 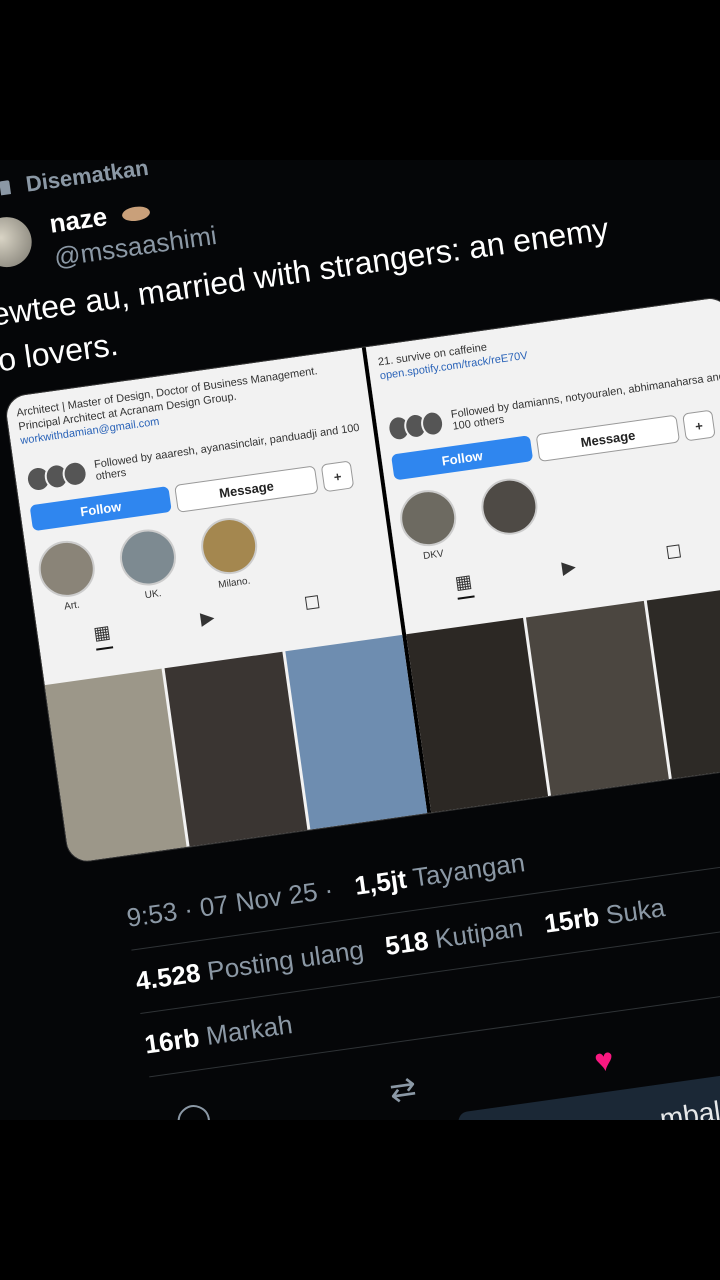 I want to click on highlight: Milano., so click(x=230, y=553).